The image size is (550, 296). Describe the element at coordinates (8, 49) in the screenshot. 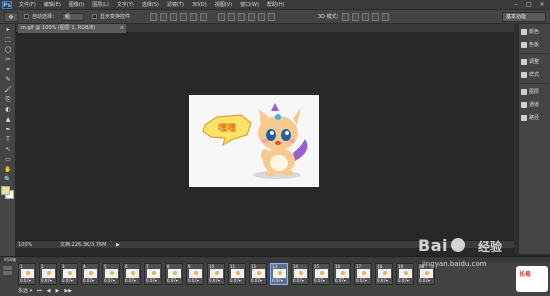

I see `lasso-tool-icon: ◯` at that location.